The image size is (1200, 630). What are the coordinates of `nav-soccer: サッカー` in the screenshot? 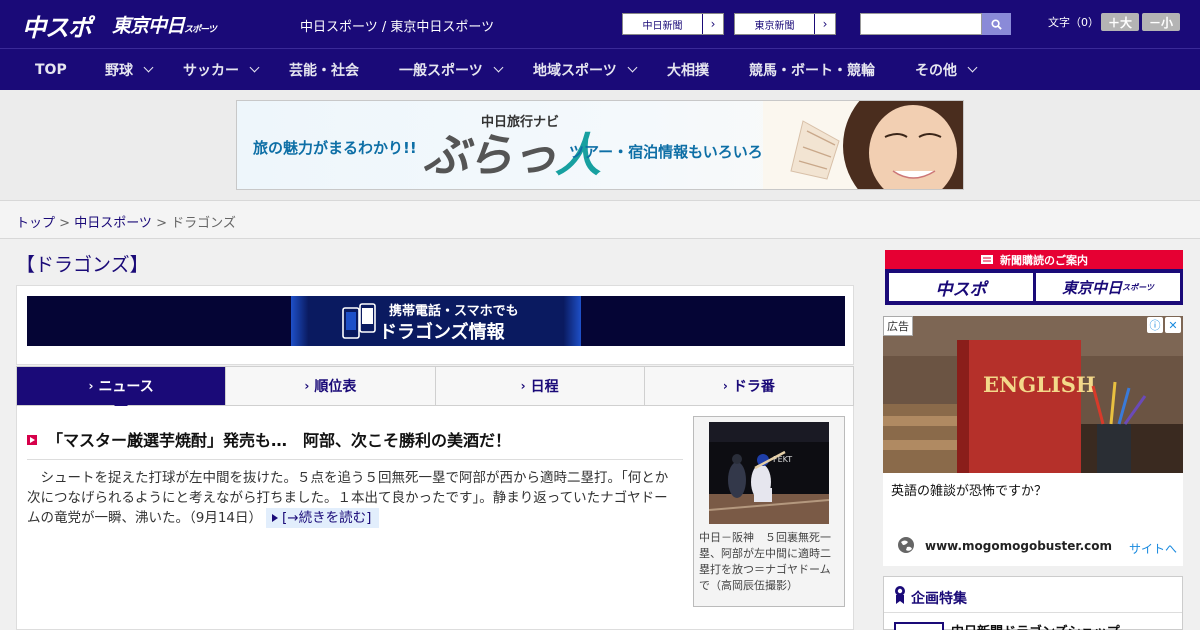 It's located at (221, 69).